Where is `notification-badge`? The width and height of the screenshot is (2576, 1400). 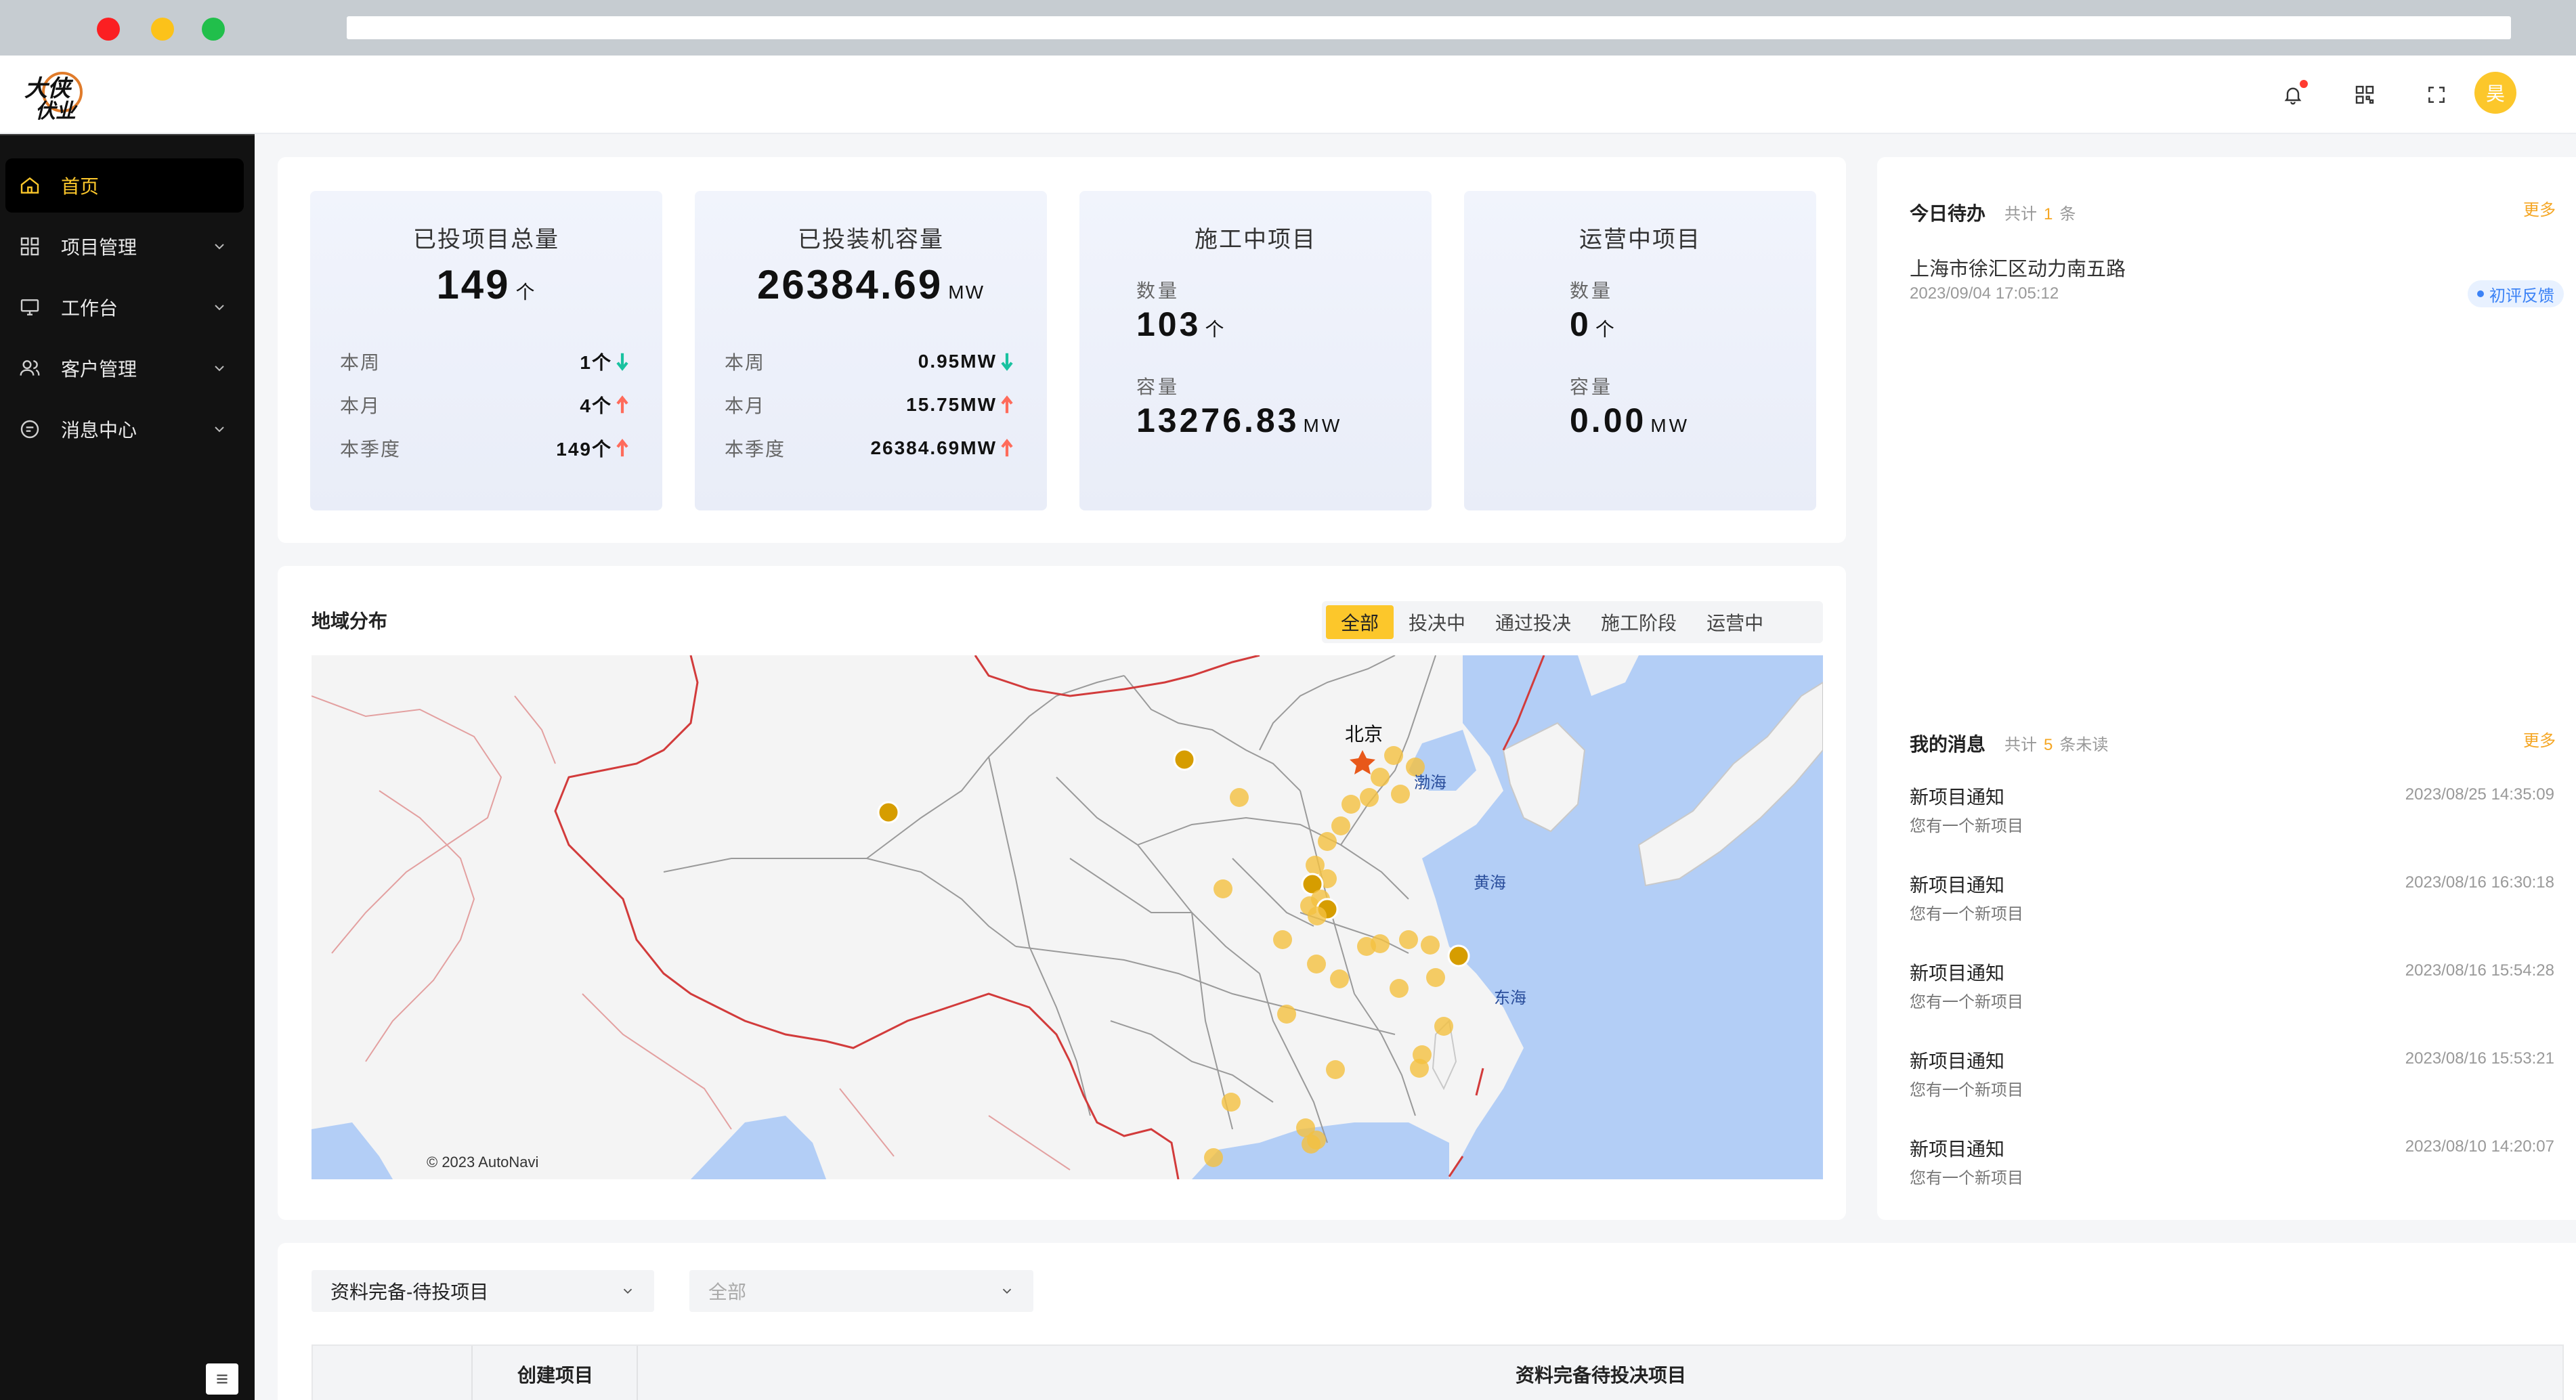
notification-badge is located at coordinates (2304, 84).